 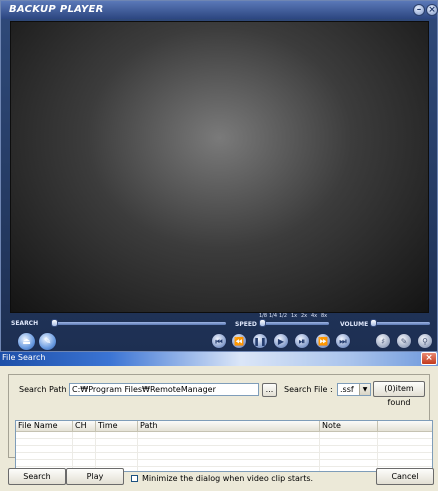 What do you see at coordinates (246, 324) in the screenshot?
I see `speed-label: SPEED` at bounding box center [246, 324].